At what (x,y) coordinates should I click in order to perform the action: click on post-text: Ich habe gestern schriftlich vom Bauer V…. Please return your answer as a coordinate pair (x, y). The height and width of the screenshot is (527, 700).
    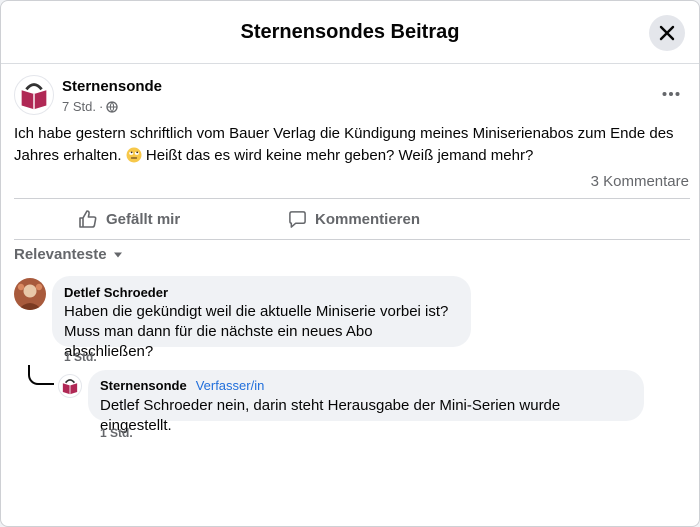
    Looking at the image, I should click on (352, 145).